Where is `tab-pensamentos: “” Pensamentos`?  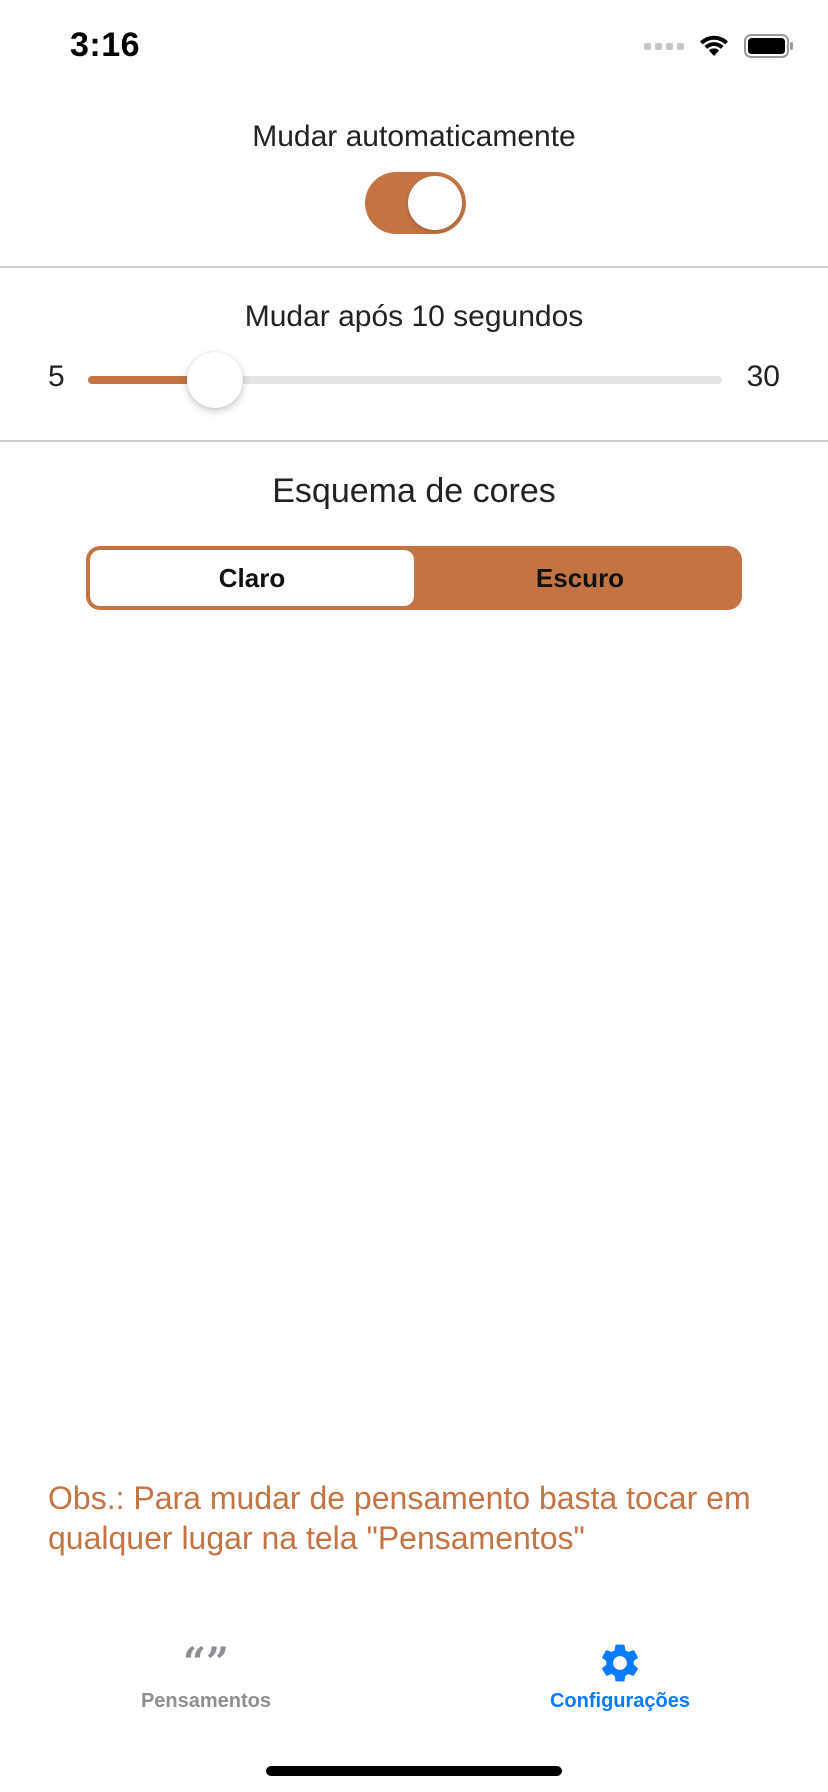 tab-pensamentos: “” Pensamentos is located at coordinates (206, 1676).